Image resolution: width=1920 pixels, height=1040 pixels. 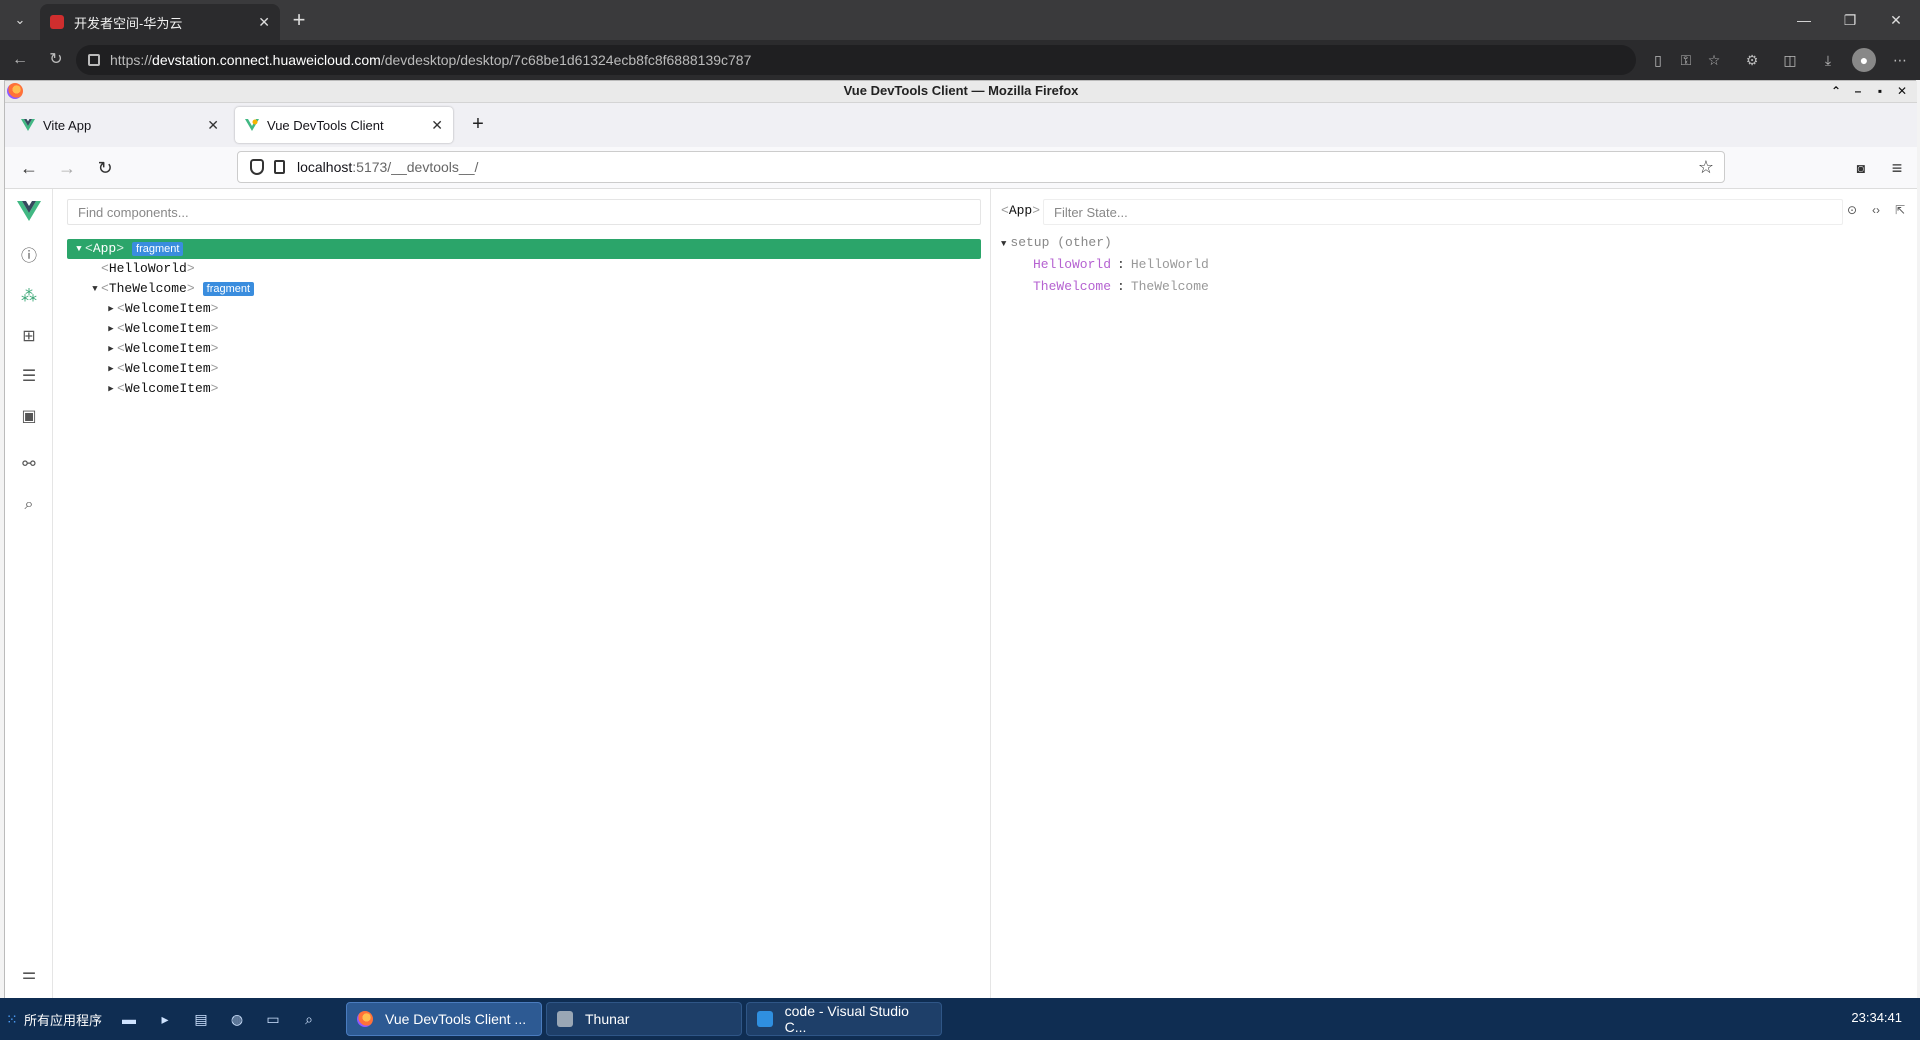 I want to click on open-in-editor-code-icon: ‹›, so click(x=1876, y=210).